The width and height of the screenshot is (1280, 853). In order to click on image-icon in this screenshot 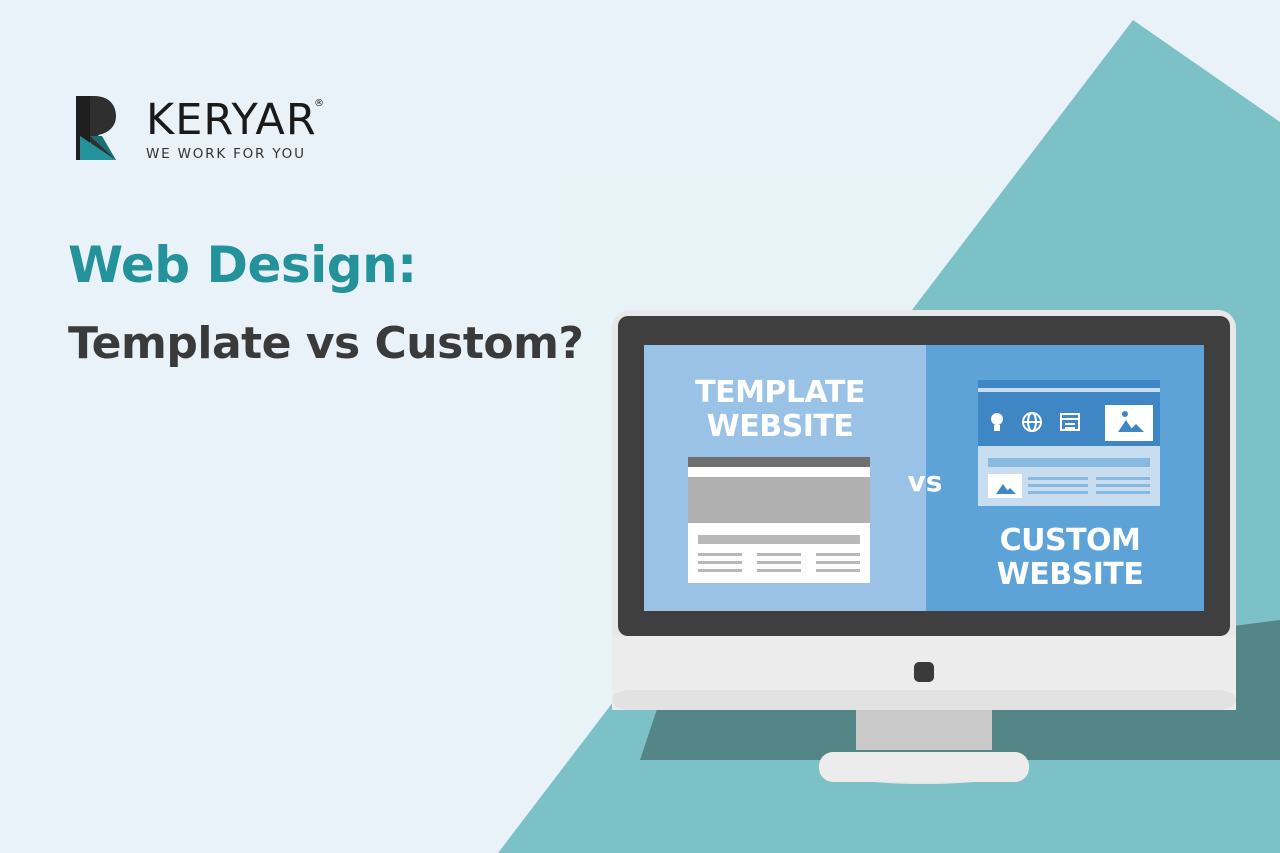, I will do `click(1129, 423)`.